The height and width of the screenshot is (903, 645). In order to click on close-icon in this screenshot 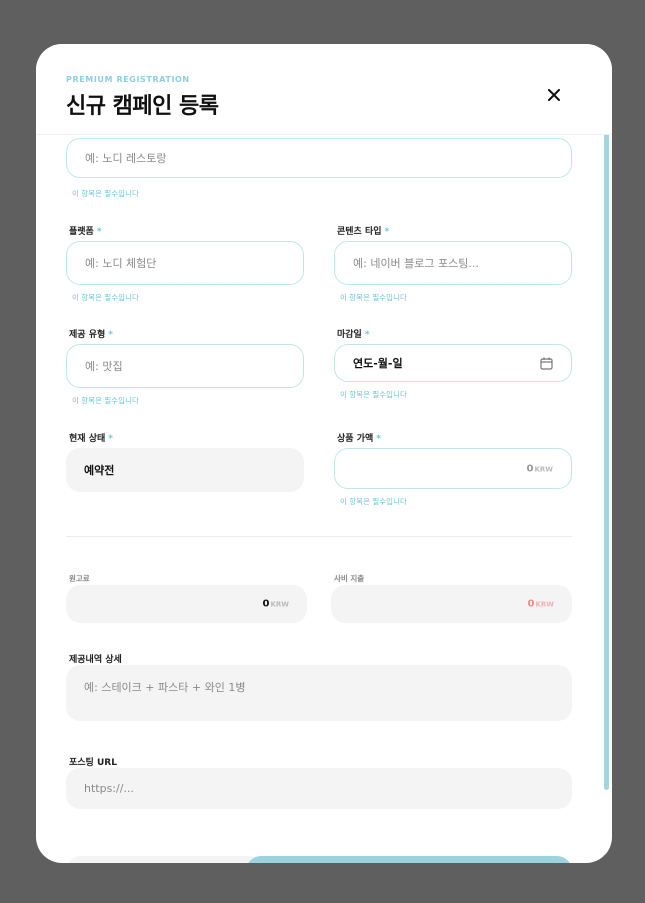, I will do `click(554, 95)`.